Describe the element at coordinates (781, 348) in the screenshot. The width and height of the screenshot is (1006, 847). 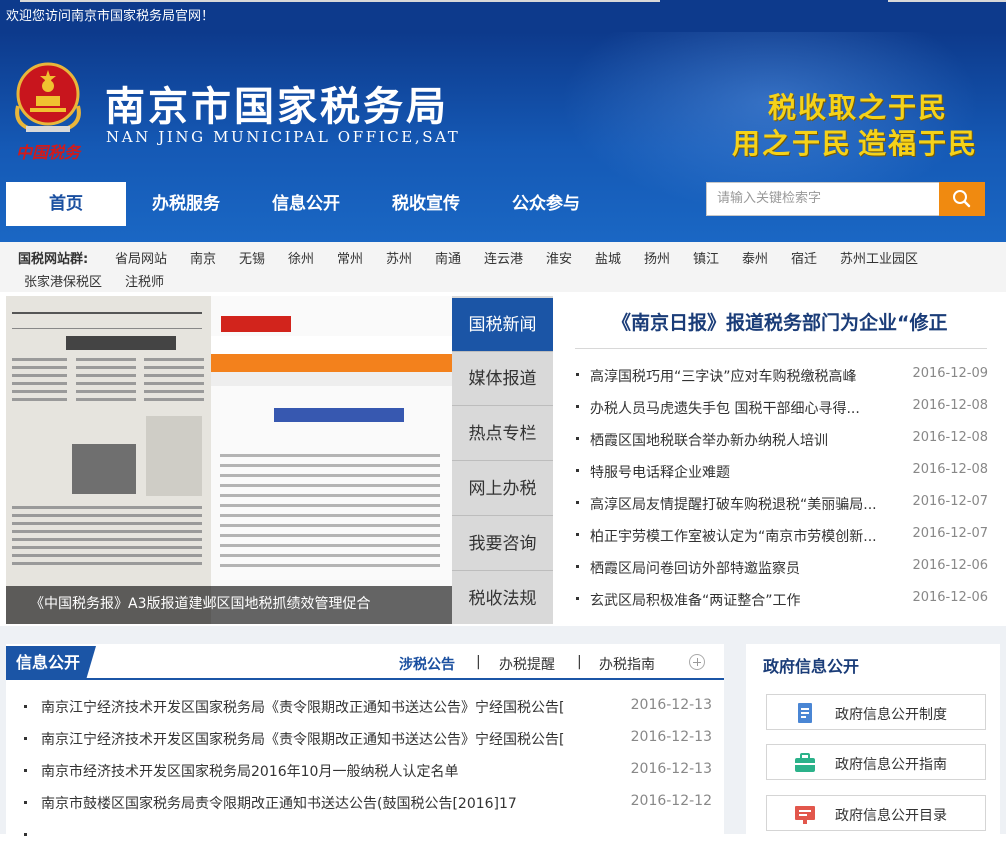
I see `headline-divider` at that location.